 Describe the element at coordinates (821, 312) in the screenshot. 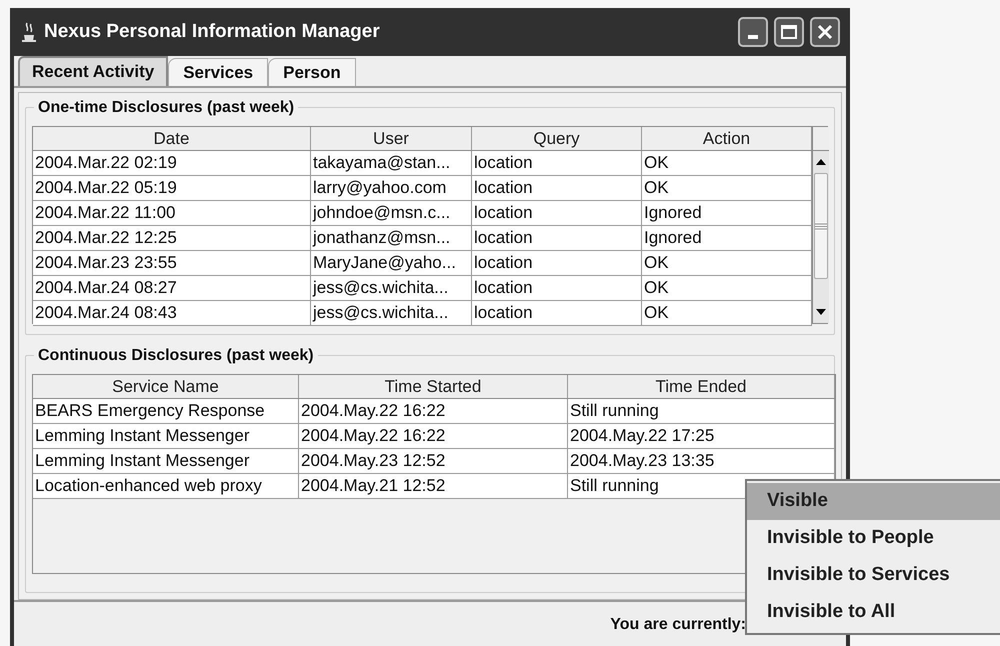

I see `down-arrow-icon` at that location.